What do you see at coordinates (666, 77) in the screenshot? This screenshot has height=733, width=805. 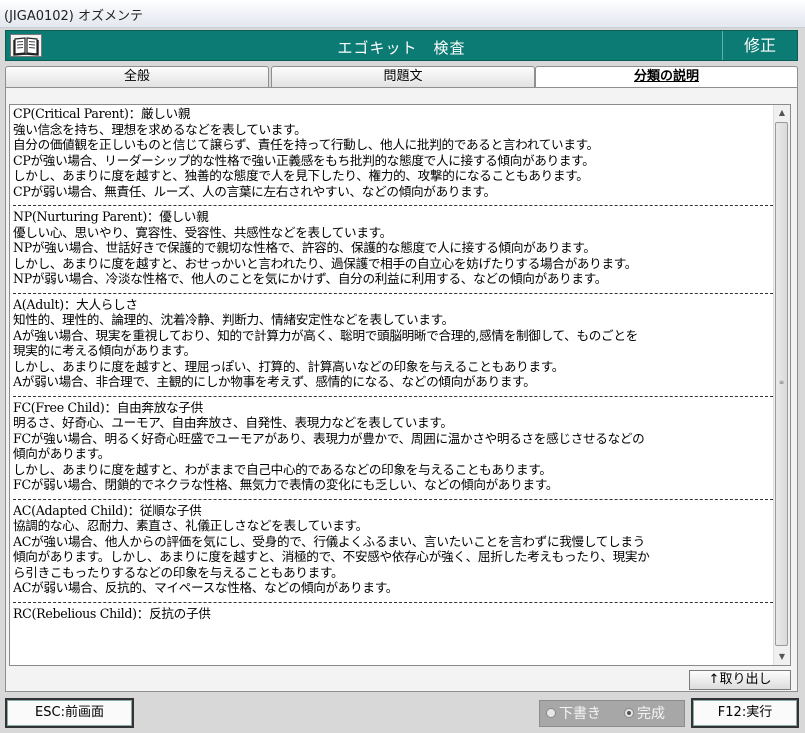 I see `tab-classification-explanation: 分類の説明` at bounding box center [666, 77].